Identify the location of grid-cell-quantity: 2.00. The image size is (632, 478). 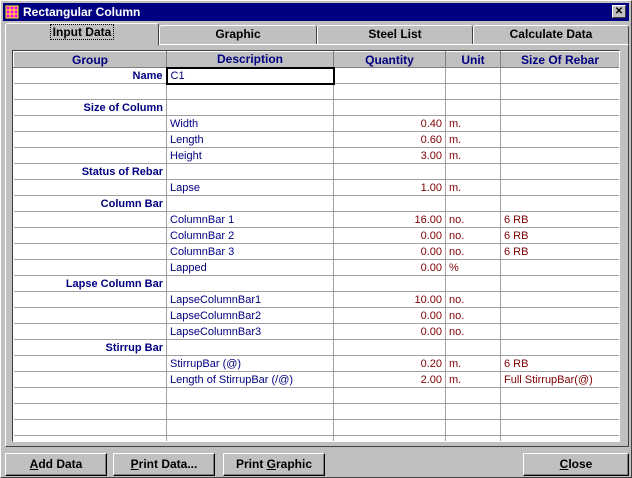
(389, 379).